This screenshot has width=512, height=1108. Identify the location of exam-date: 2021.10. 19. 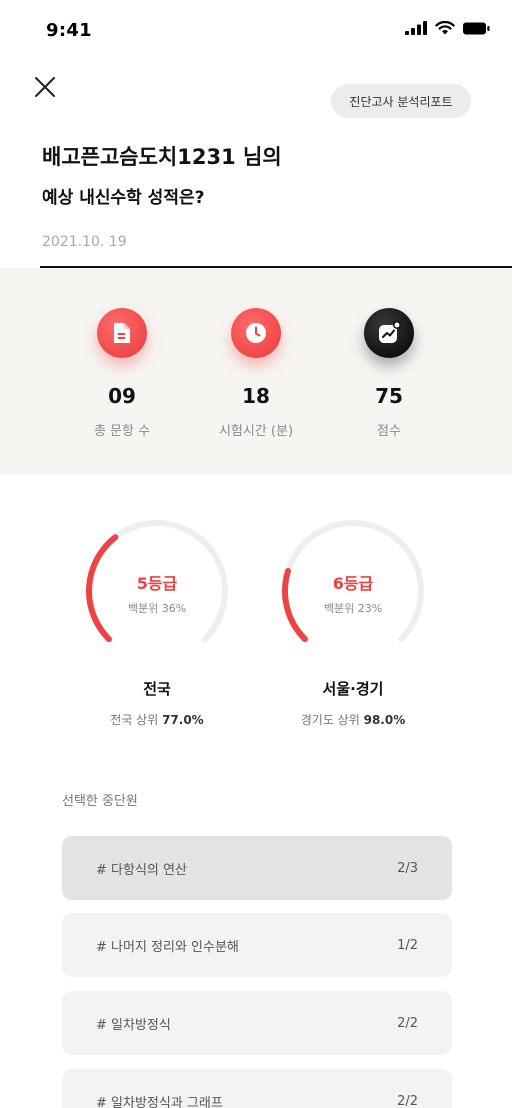
(84, 242).